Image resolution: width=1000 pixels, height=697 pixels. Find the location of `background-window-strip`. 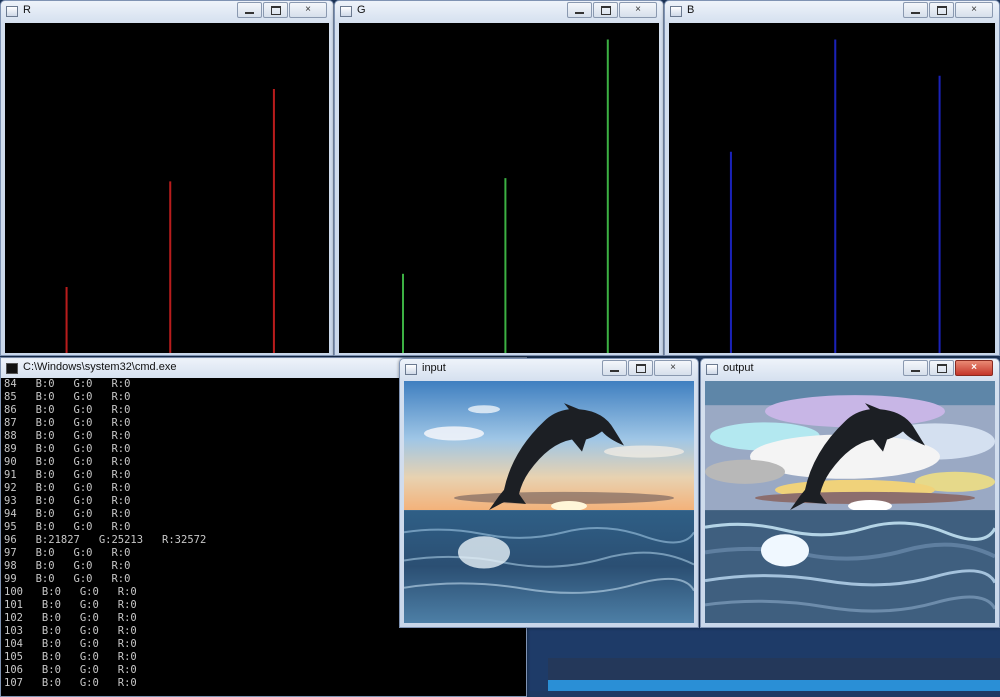

background-window-strip is located at coordinates (774, 669).